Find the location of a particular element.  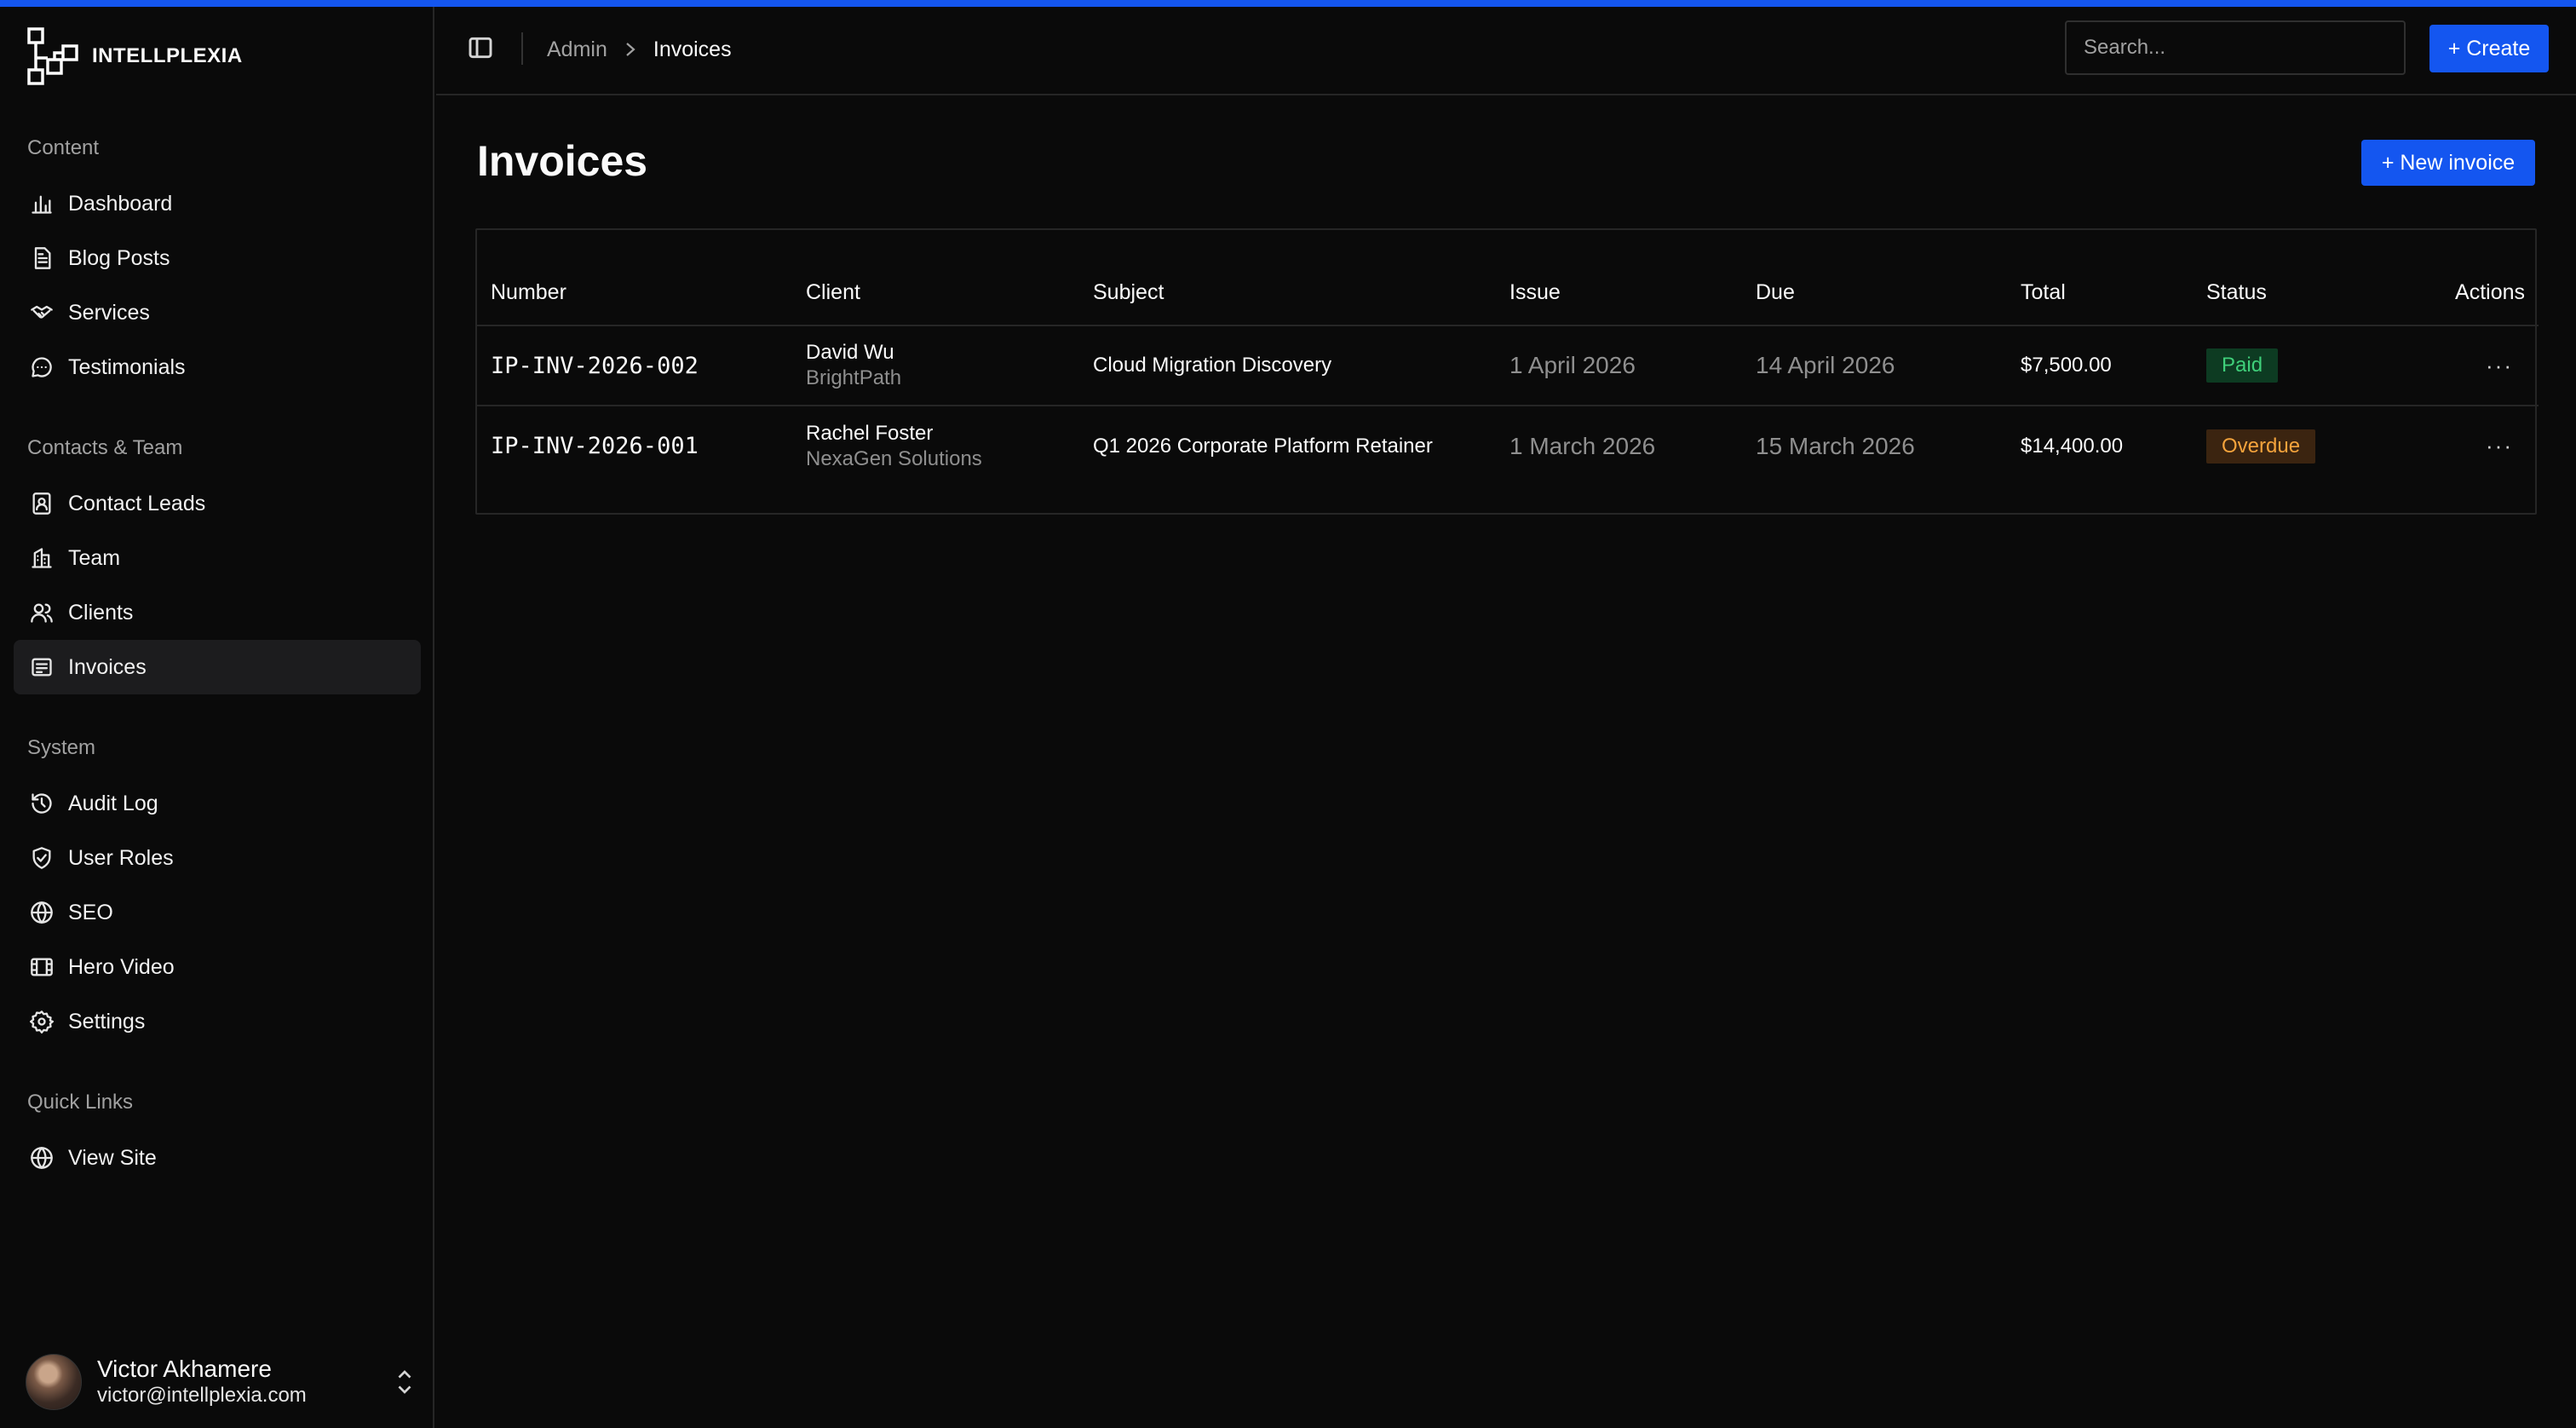

sidebar-item-seo: SEO is located at coordinates (217, 912).